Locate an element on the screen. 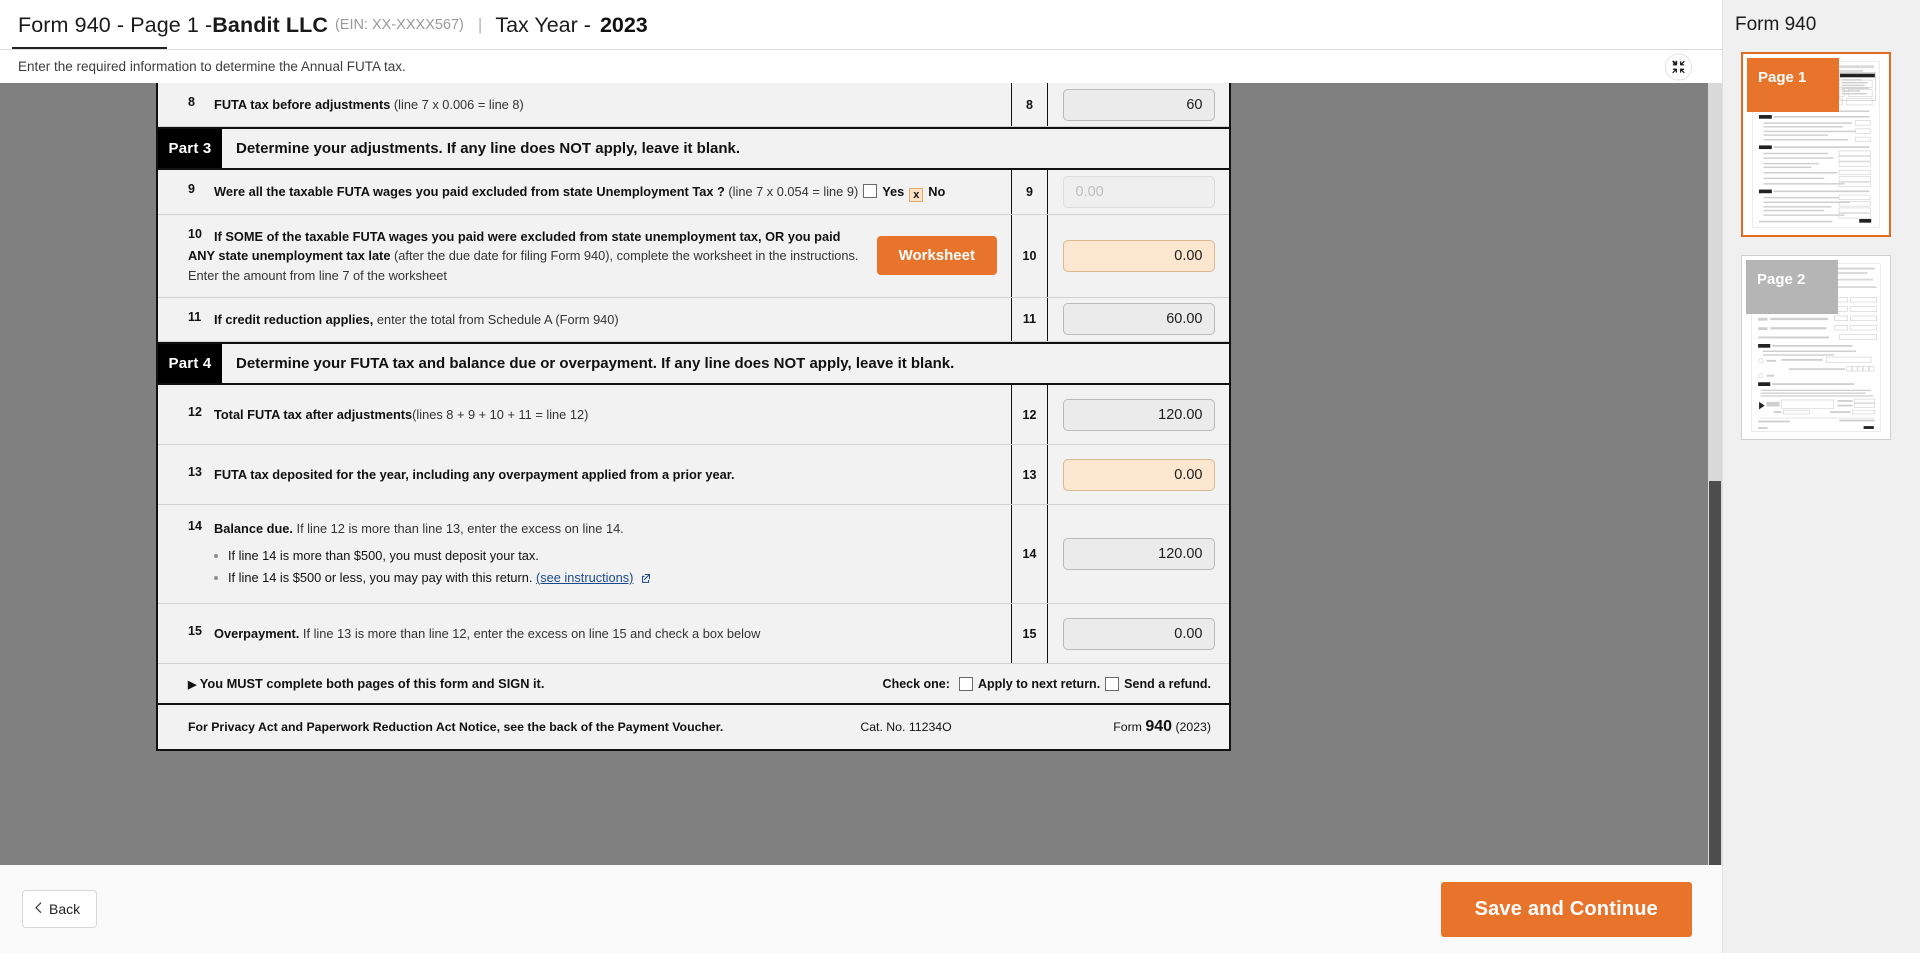 This screenshot has height=953, width=1920. line-12-amount-input: 120.00 is located at coordinates (1138, 414).